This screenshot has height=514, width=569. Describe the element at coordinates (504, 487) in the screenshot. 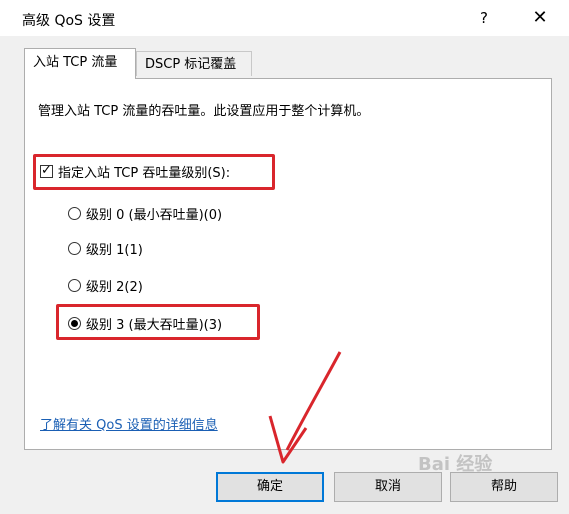

I see `help-button: 帮助` at that location.